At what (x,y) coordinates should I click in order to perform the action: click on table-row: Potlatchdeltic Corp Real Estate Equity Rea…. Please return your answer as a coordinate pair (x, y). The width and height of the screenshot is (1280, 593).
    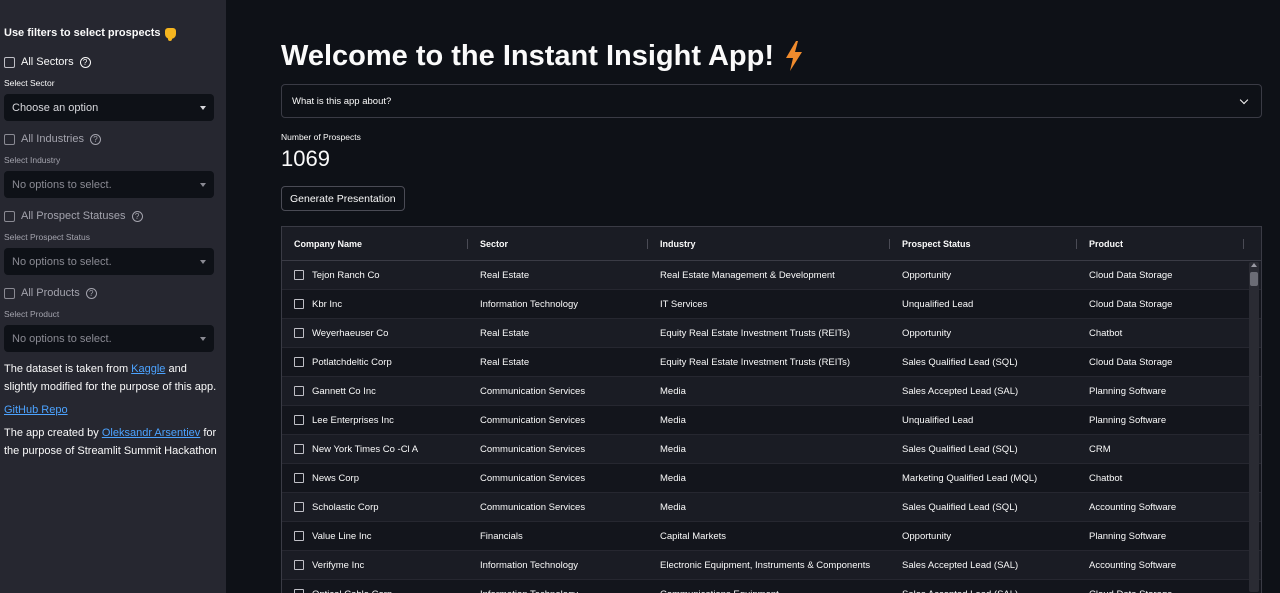
    Looking at the image, I should click on (771, 362).